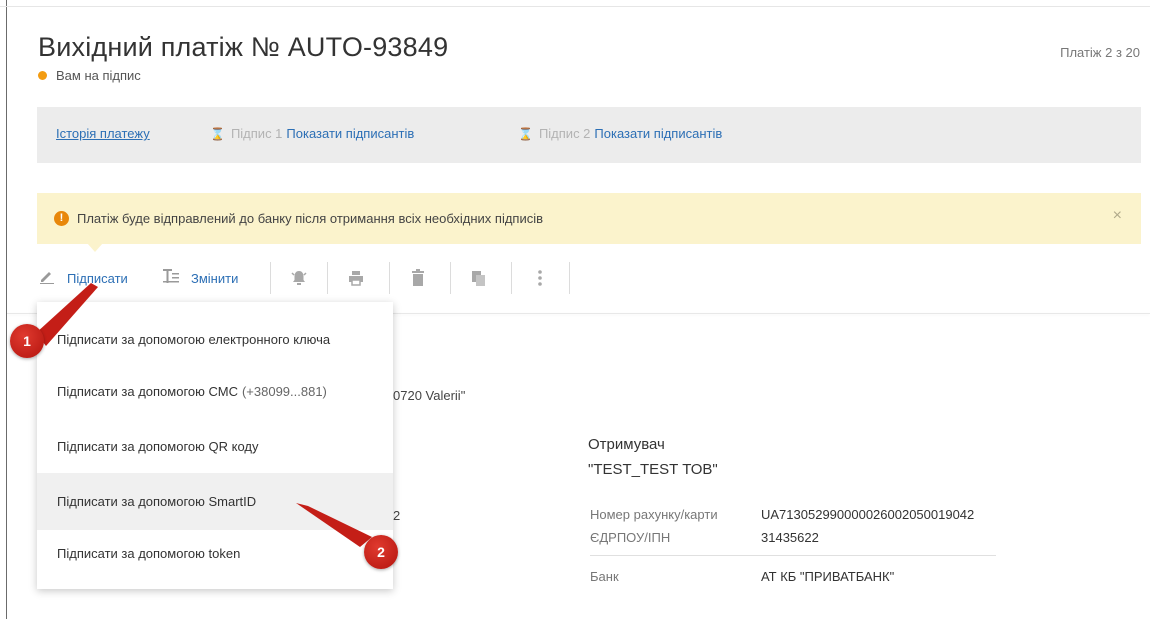 The width and height of the screenshot is (1150, 619). What do you see at coordinates (381, 552) in the screenshot?
I see `step-badge-2: 2` at bounding box center [381, 552].